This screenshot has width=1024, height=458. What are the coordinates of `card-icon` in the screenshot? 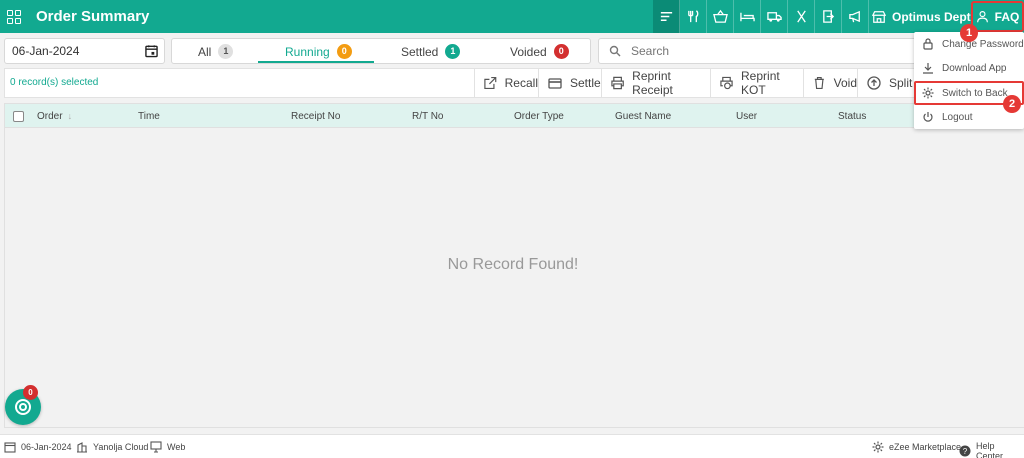 It's located at (555, 83).